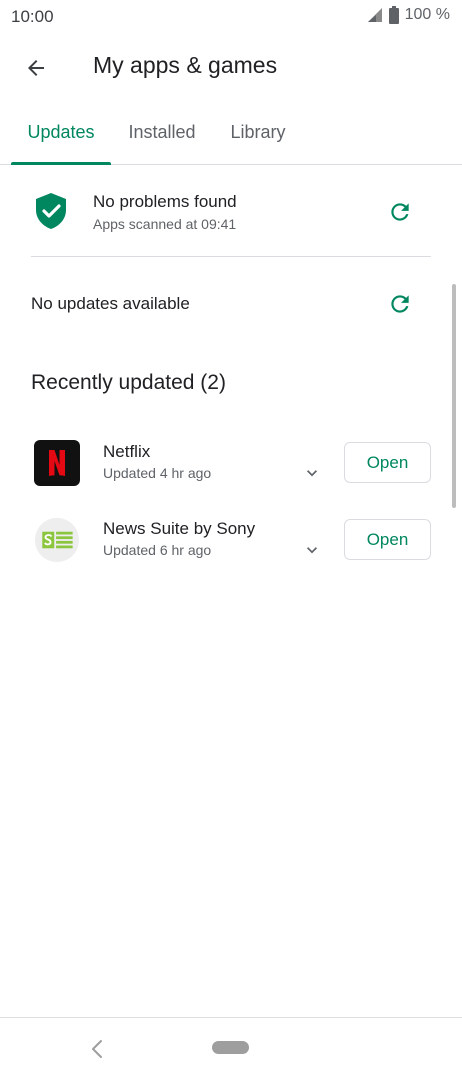 The width and height of the screenshot is (462, 1078). Describe the element at coordinates (231, 463) in the screenshot. I see `list-item: Netflix Updated 4 hr ago Open` at that location.